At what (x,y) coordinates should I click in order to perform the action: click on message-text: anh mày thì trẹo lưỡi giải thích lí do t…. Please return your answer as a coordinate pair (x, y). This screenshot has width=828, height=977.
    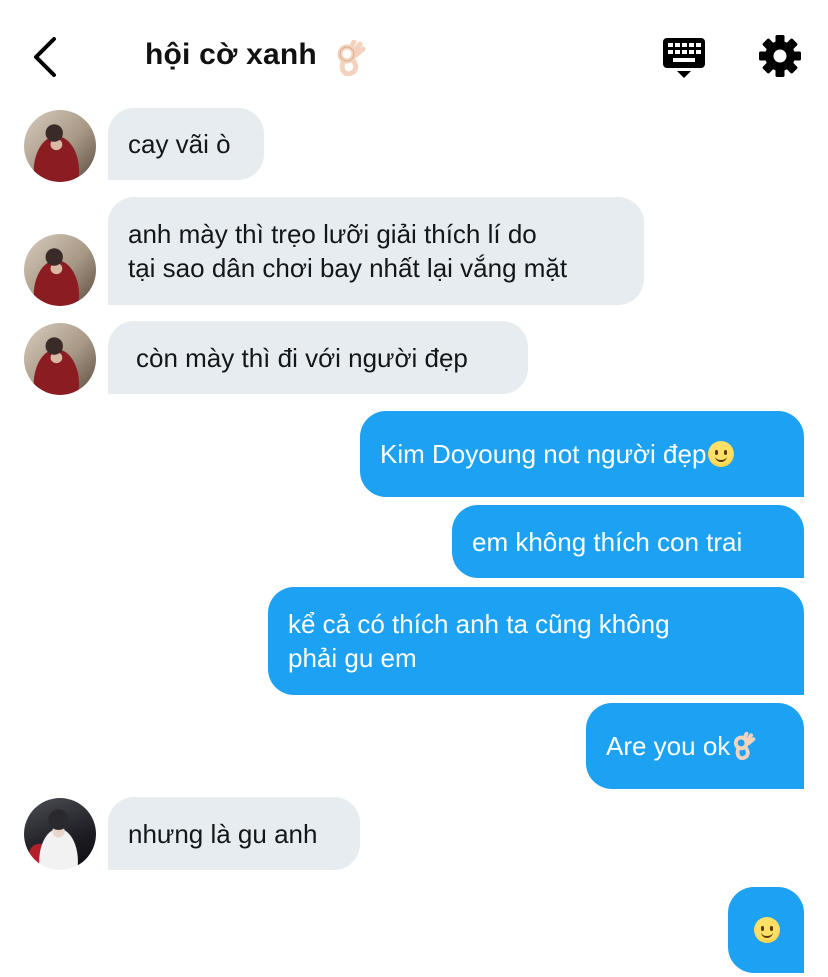
    Looking at the image, I should click on (348, 251).